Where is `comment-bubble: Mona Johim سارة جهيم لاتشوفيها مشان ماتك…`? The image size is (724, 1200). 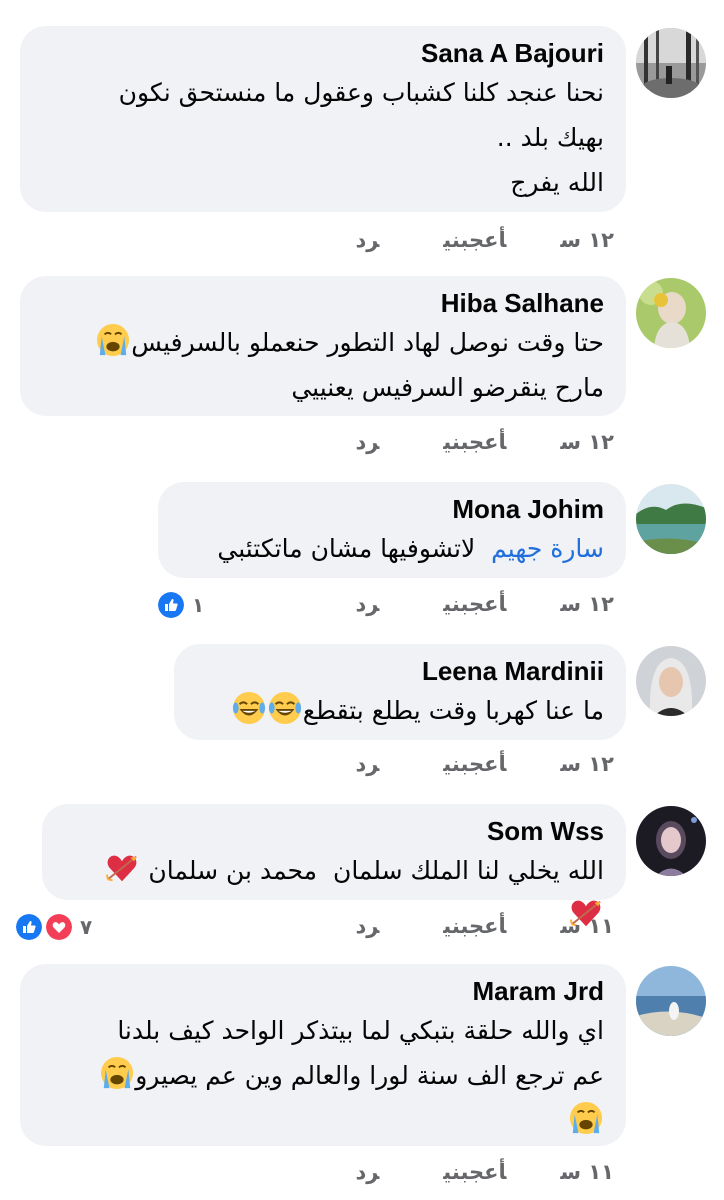 comment-bubble: Mona Johim سارة جهيم لاتشوفيها مشان ماتك… is located at coordinates (392, 530).